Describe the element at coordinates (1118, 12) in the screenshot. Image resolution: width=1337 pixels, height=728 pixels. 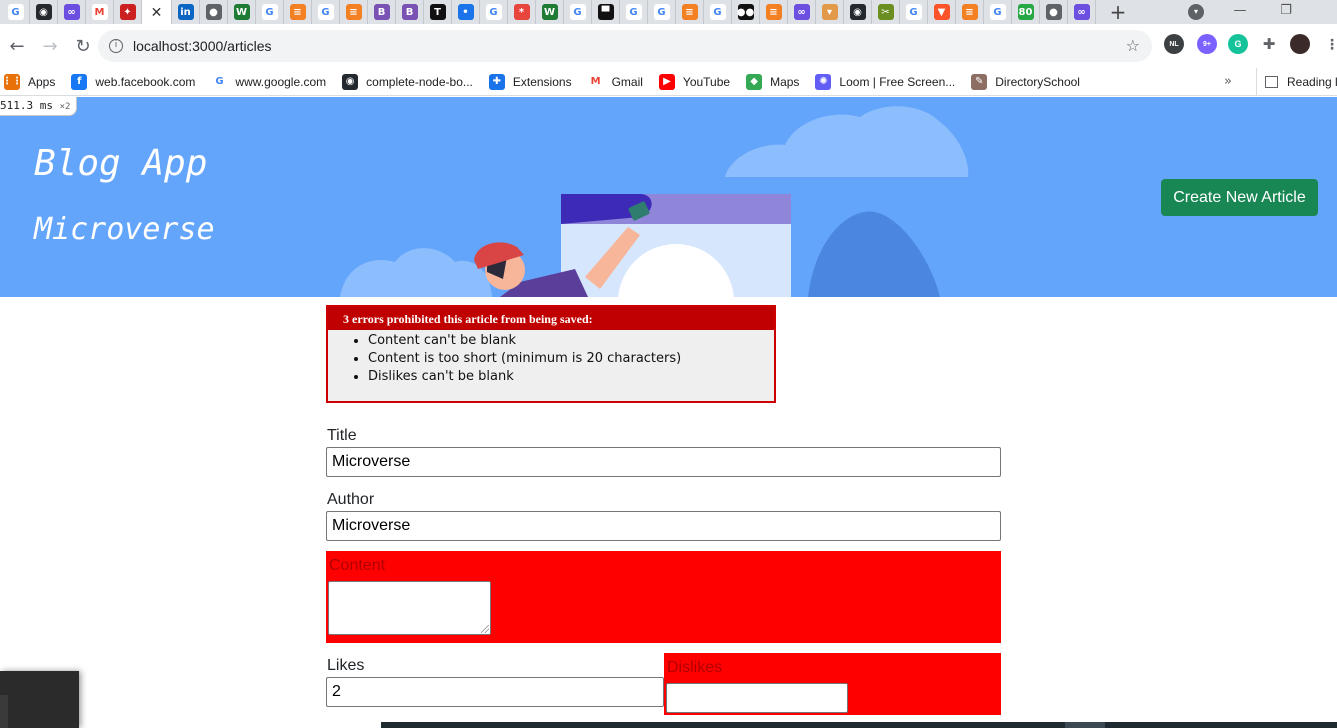
I see `new-tab-button: +` at that location.